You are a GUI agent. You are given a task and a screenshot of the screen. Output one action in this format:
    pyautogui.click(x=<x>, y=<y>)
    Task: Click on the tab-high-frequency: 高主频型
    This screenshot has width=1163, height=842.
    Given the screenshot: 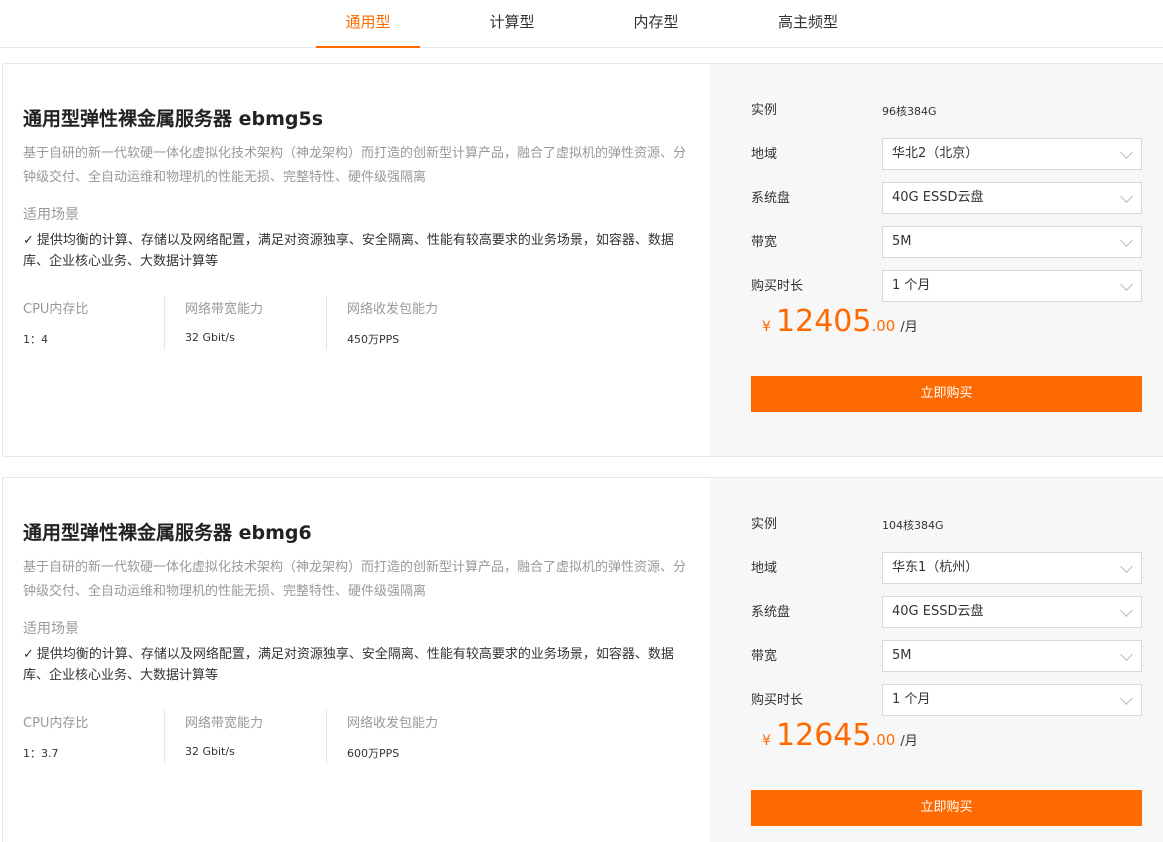 What is the action you would take?
    pyautogui.click(x=808, y=24)
    